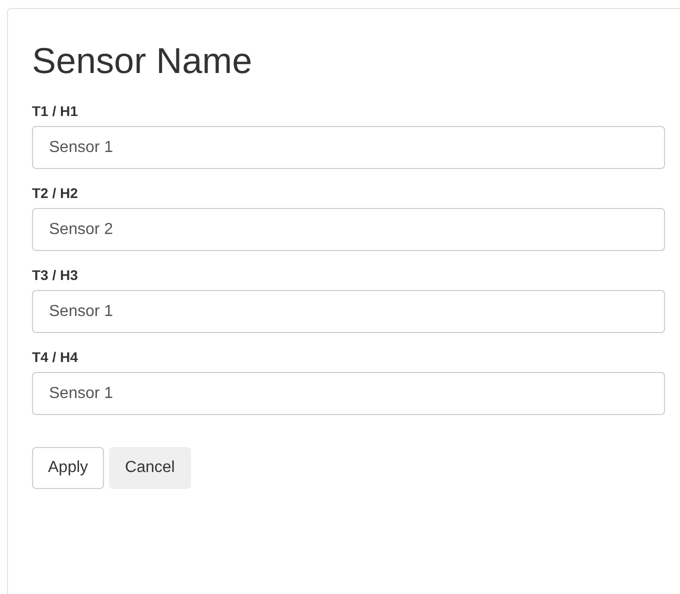  What do you see at coordinates (150, 468) in the screenshot?
I see `cancel-button: Cancel` at bounding box center [150, 468].